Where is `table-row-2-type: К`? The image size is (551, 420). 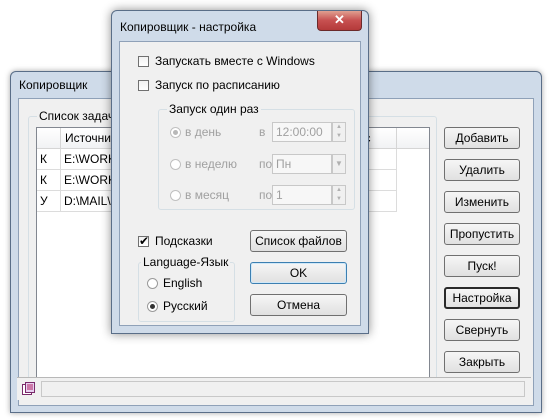
table-row-2-type: К is located at coordinates (49, 180).